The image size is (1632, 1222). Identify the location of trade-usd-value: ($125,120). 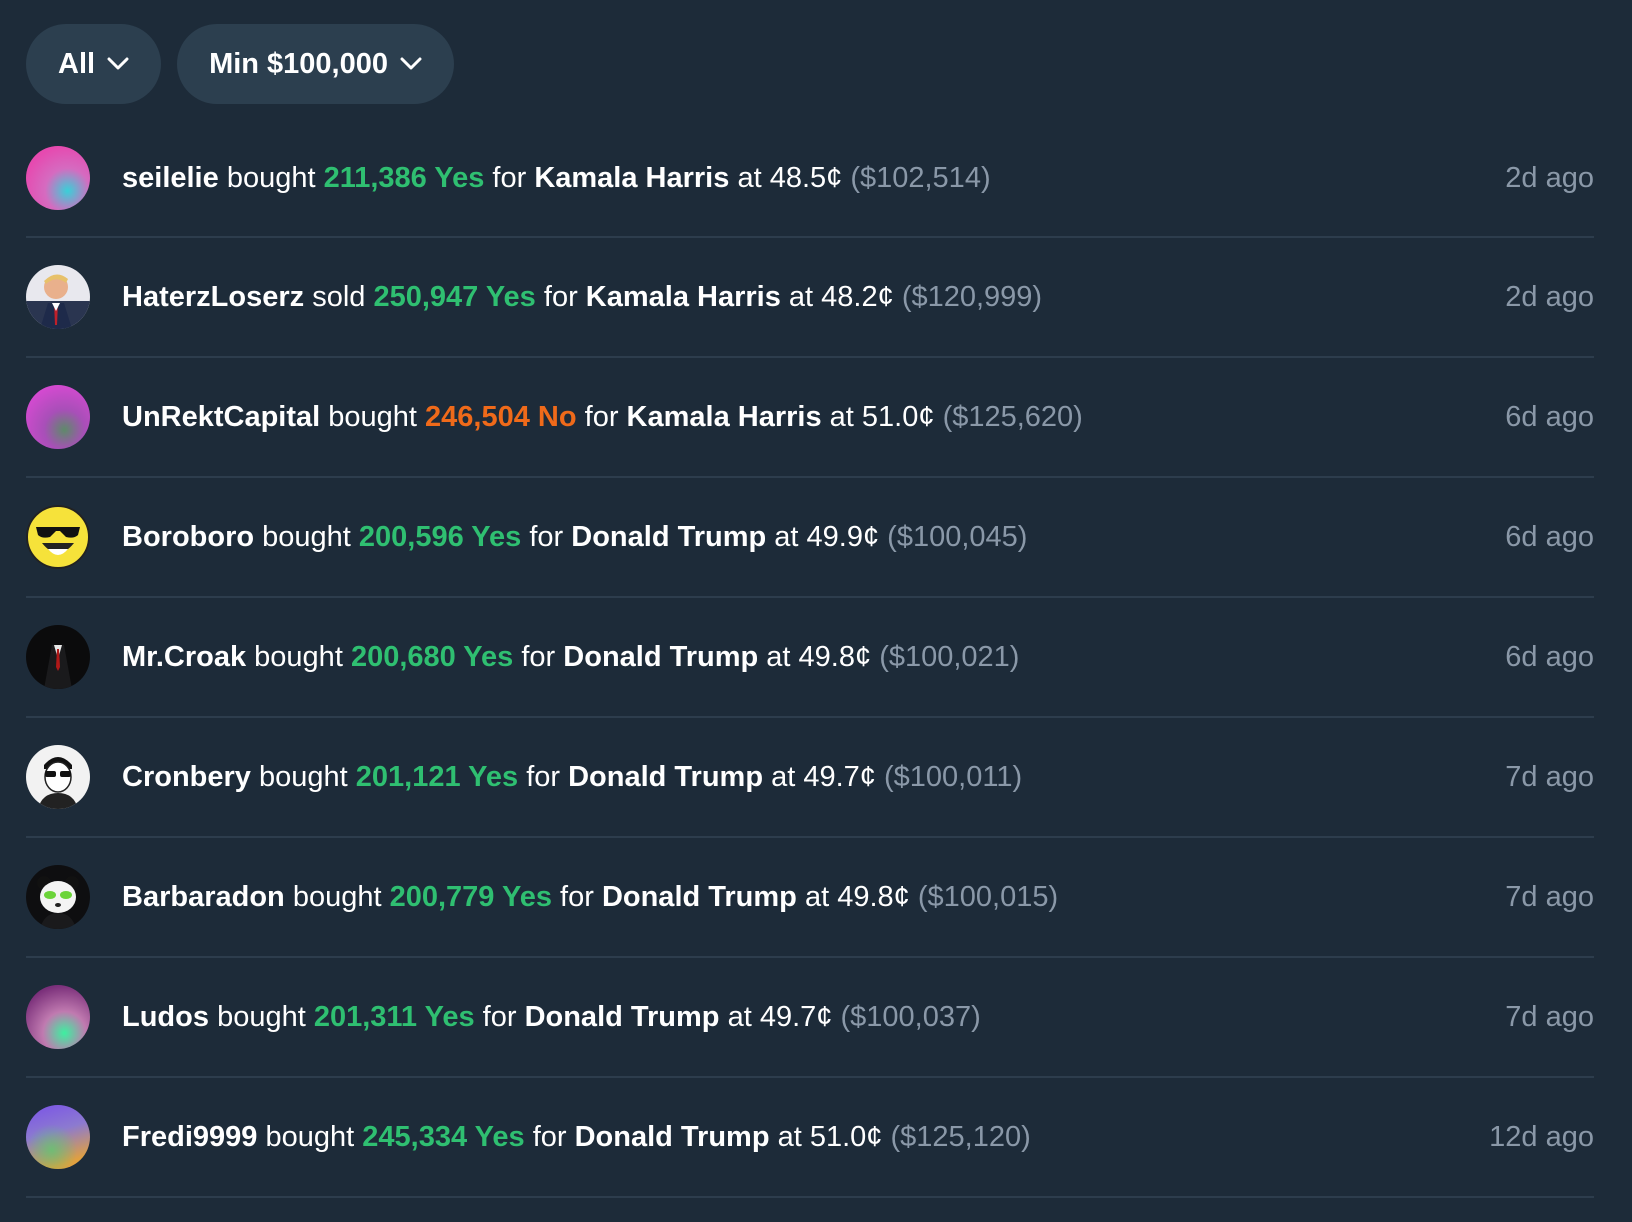
(960, 1136).